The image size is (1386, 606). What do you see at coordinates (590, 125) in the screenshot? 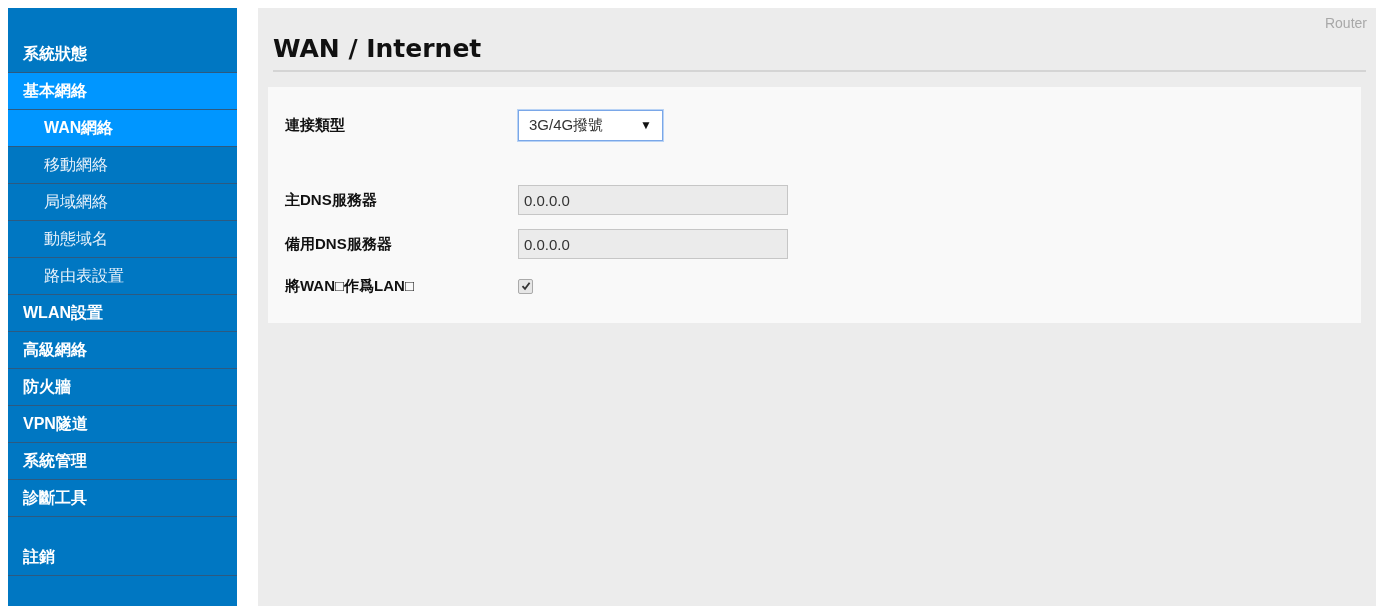
I see `type-dropdown: 3G/4G撥號 ▼` at bounding box center [590, 125].